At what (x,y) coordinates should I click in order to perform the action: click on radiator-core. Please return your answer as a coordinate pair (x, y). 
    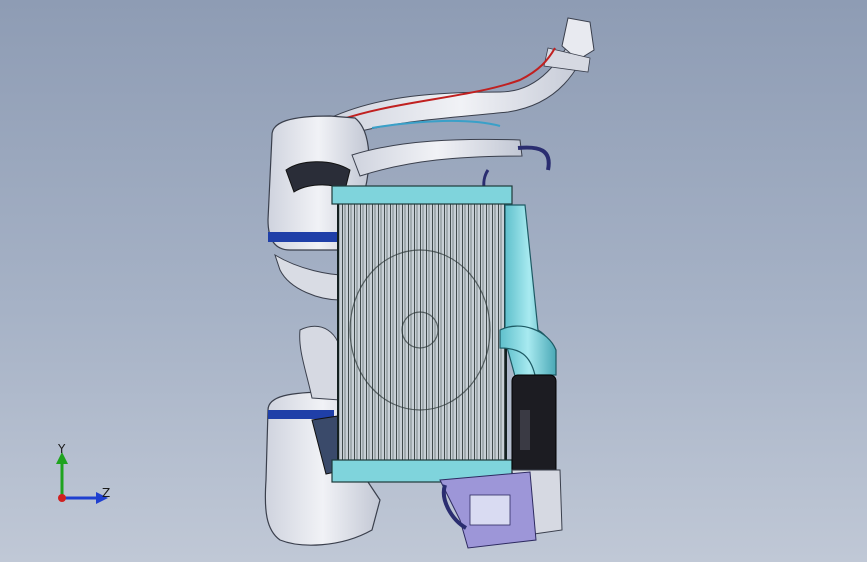
    Looking at the image, I should click on (422, 334).